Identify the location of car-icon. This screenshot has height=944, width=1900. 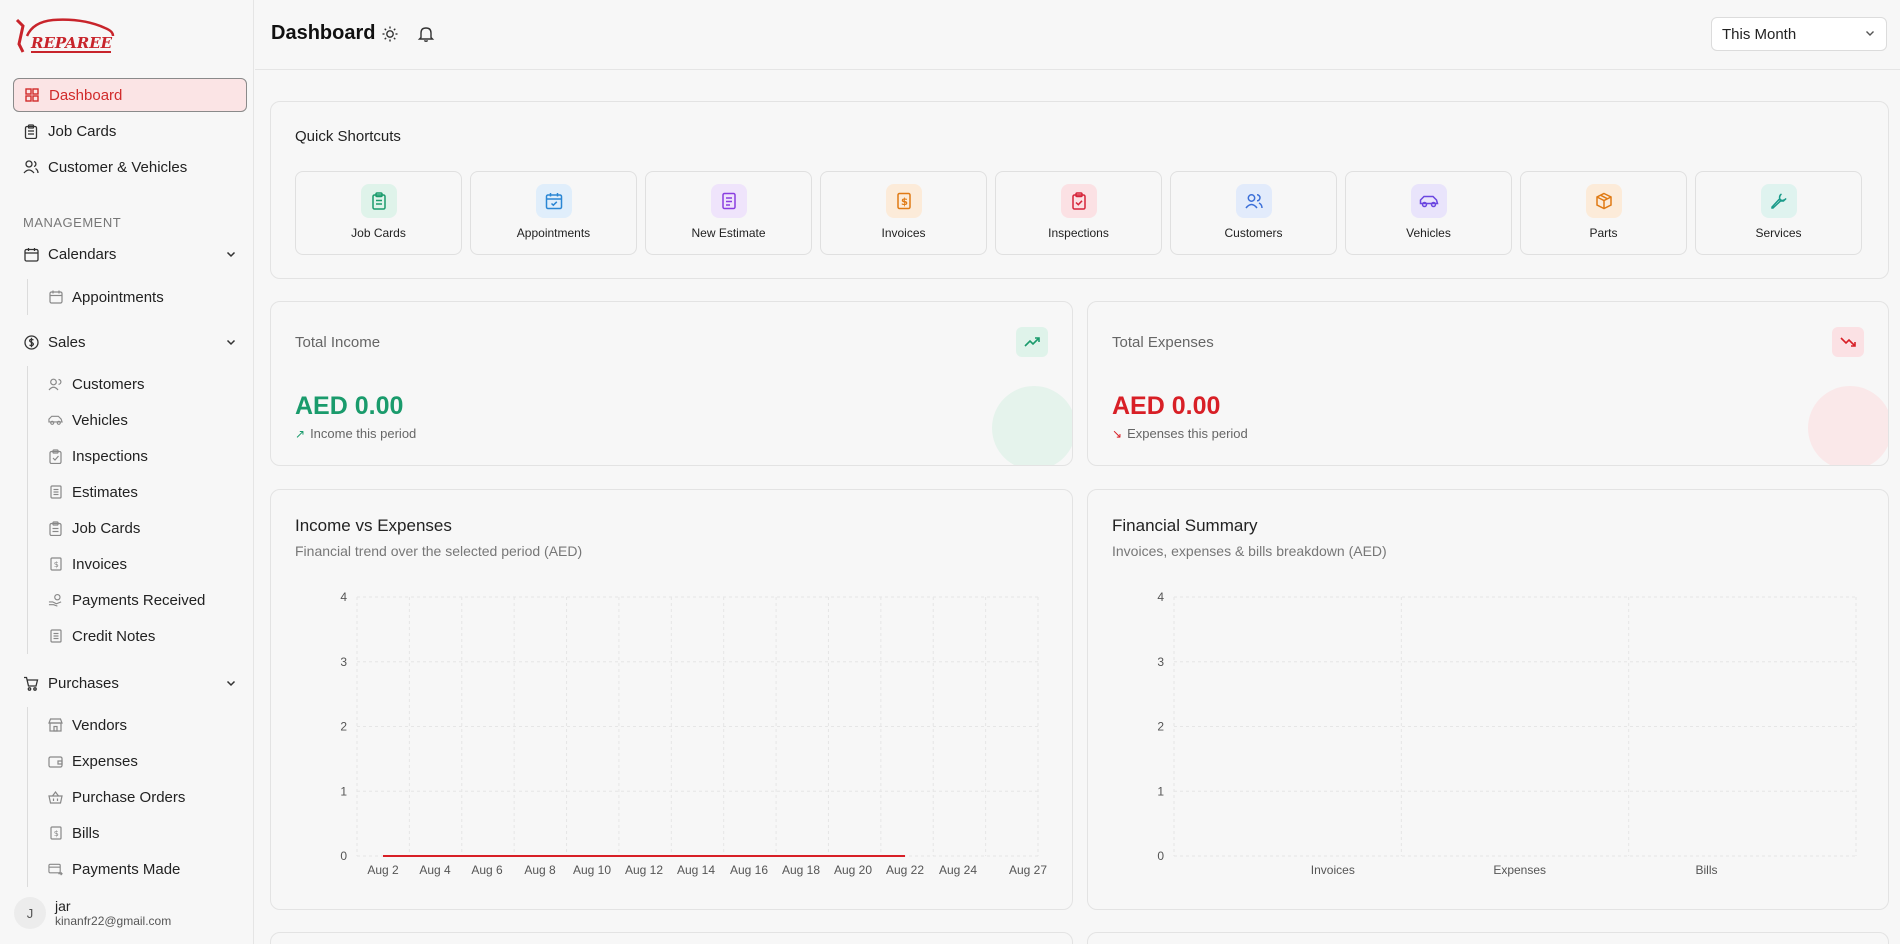
(1428, 201).